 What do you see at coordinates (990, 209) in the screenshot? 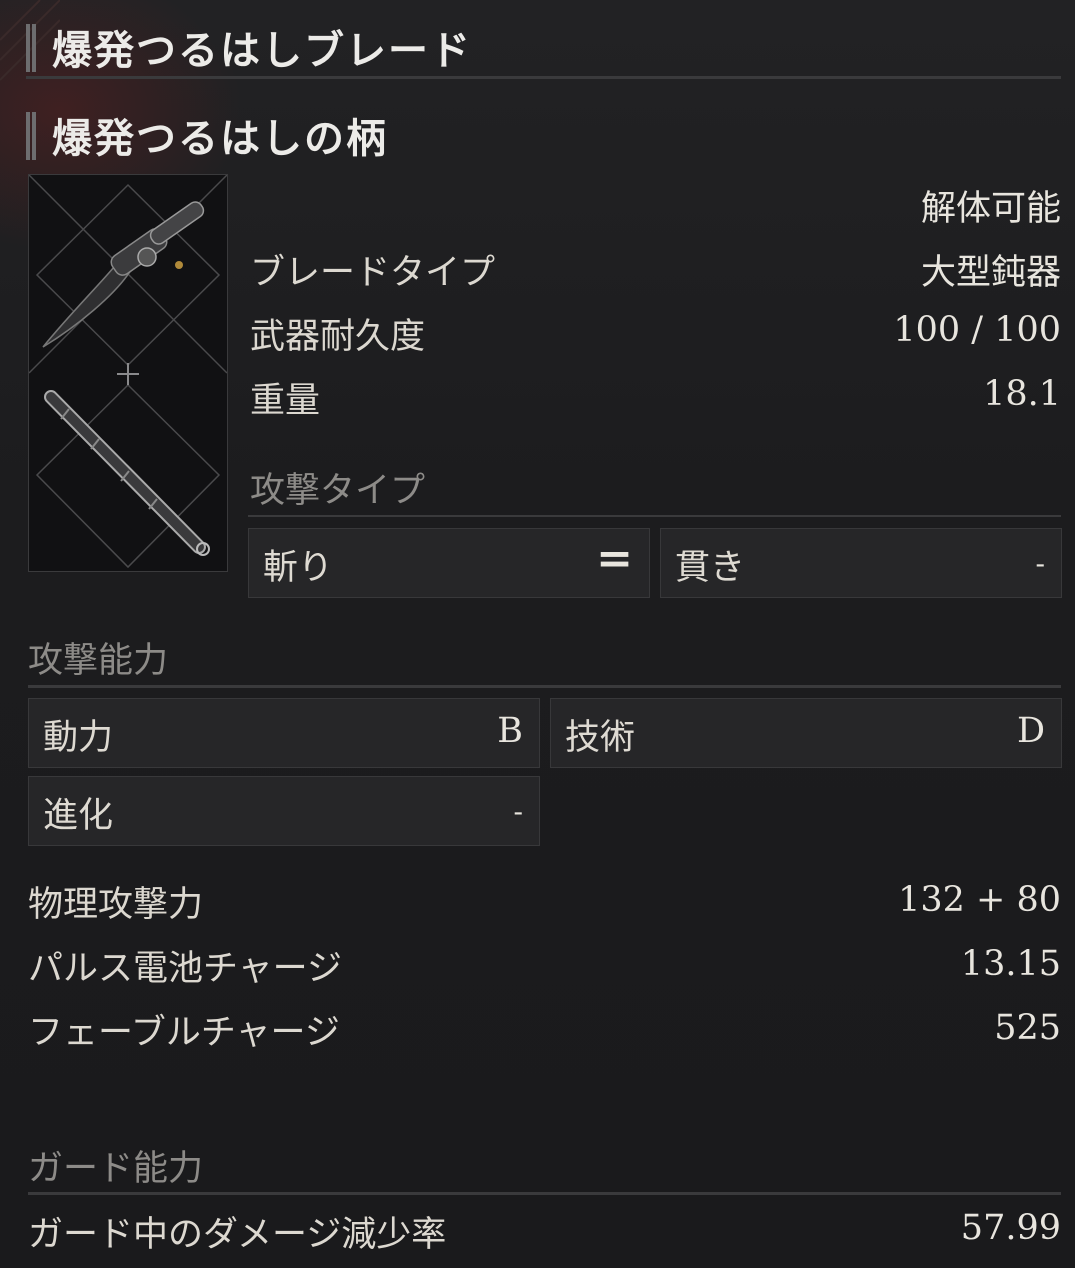
I see `disassemble-status: 解体可能` at bounding box center [990, 209].